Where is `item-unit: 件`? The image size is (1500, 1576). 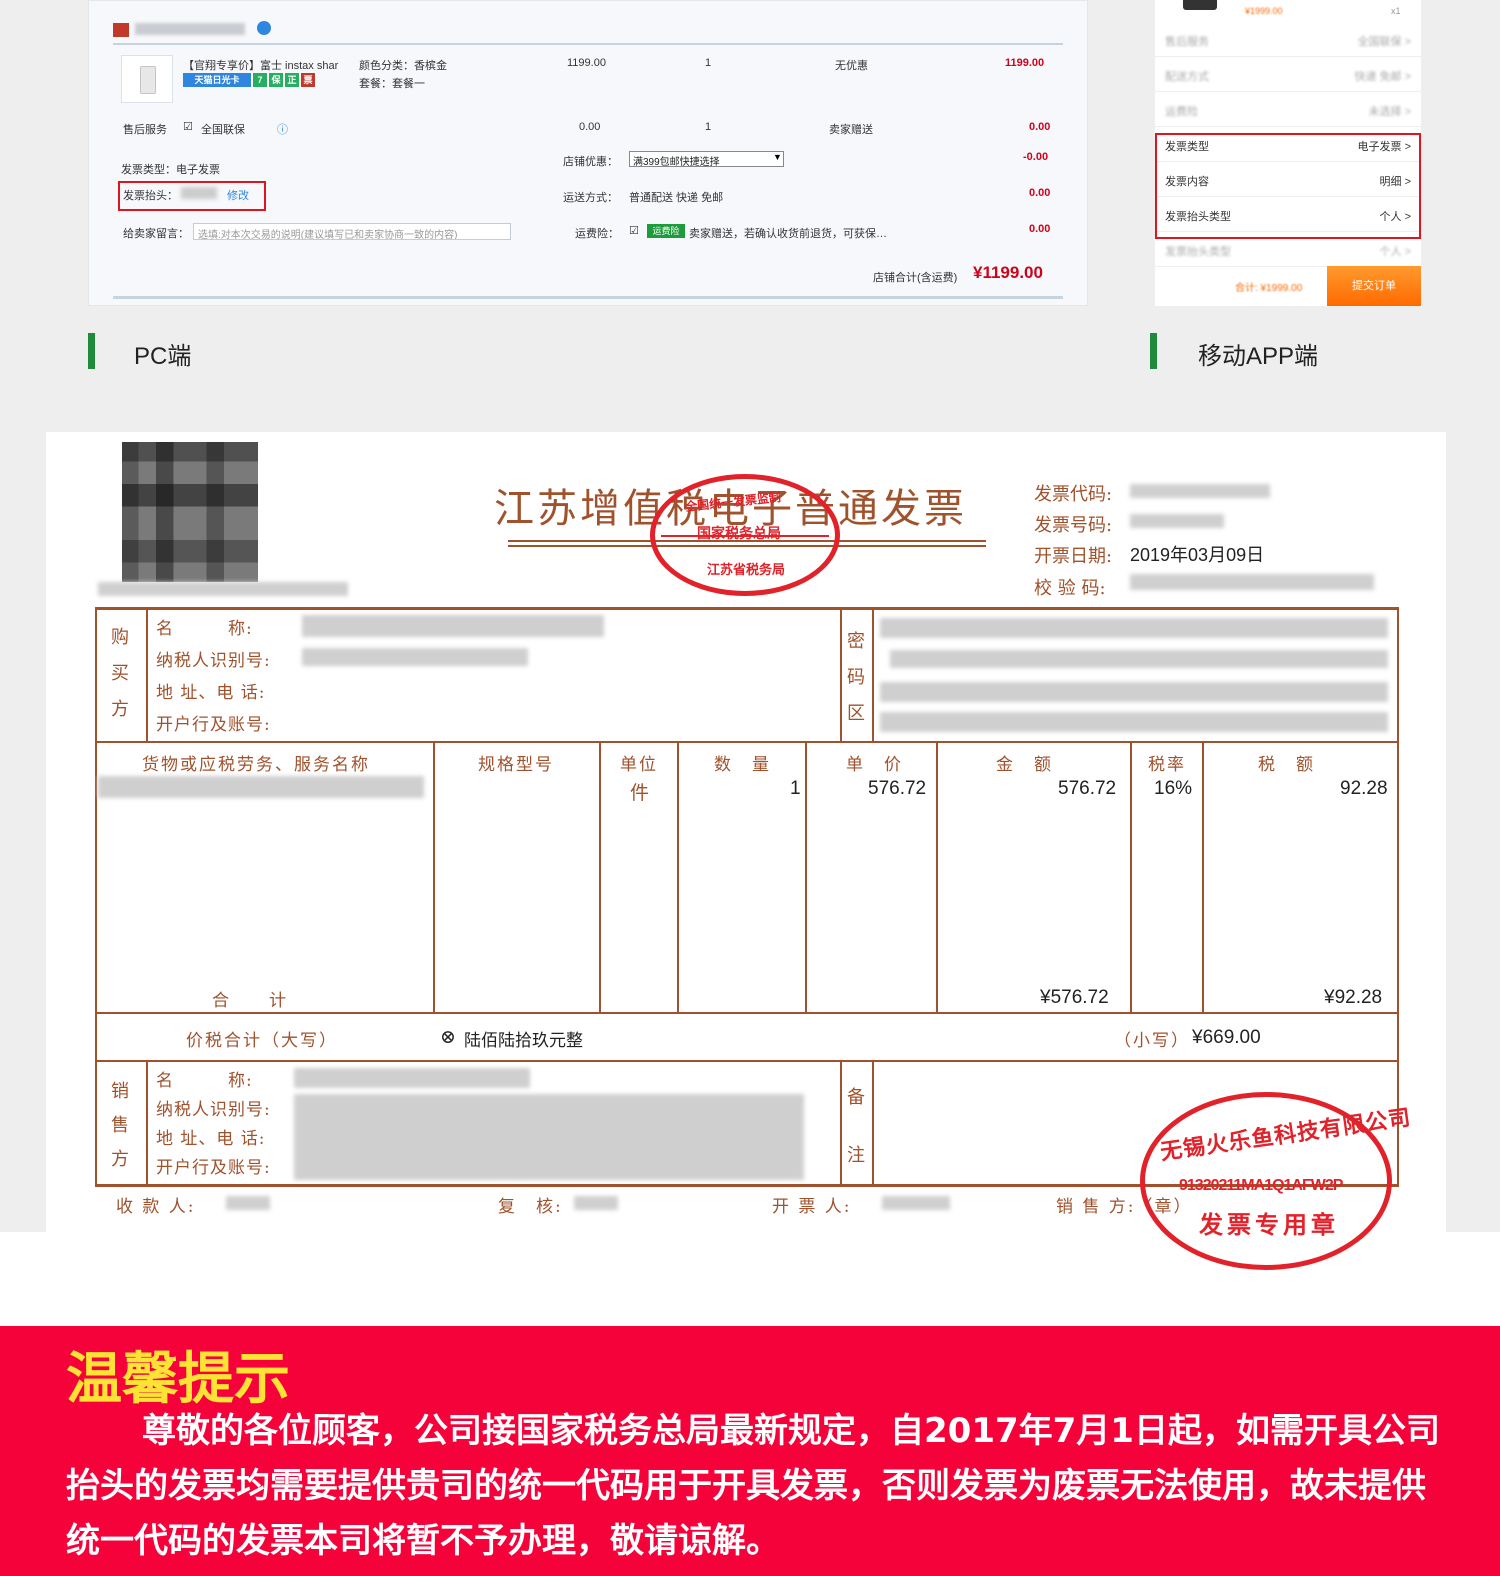 item-unit: 件 is located at coordinates (641, 793).